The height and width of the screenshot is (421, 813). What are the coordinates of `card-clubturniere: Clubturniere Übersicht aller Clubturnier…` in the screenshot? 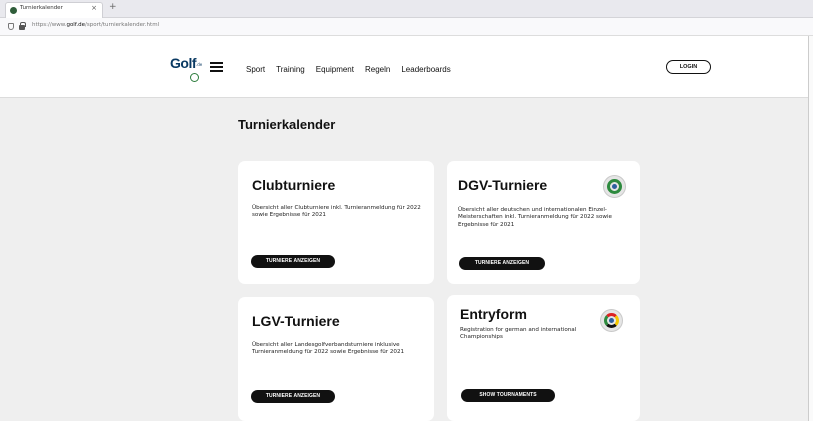 It's located at (336, 222).